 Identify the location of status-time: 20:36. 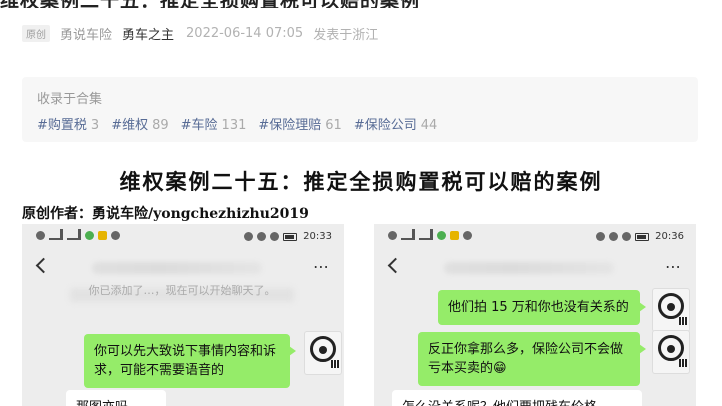
(669, 236).